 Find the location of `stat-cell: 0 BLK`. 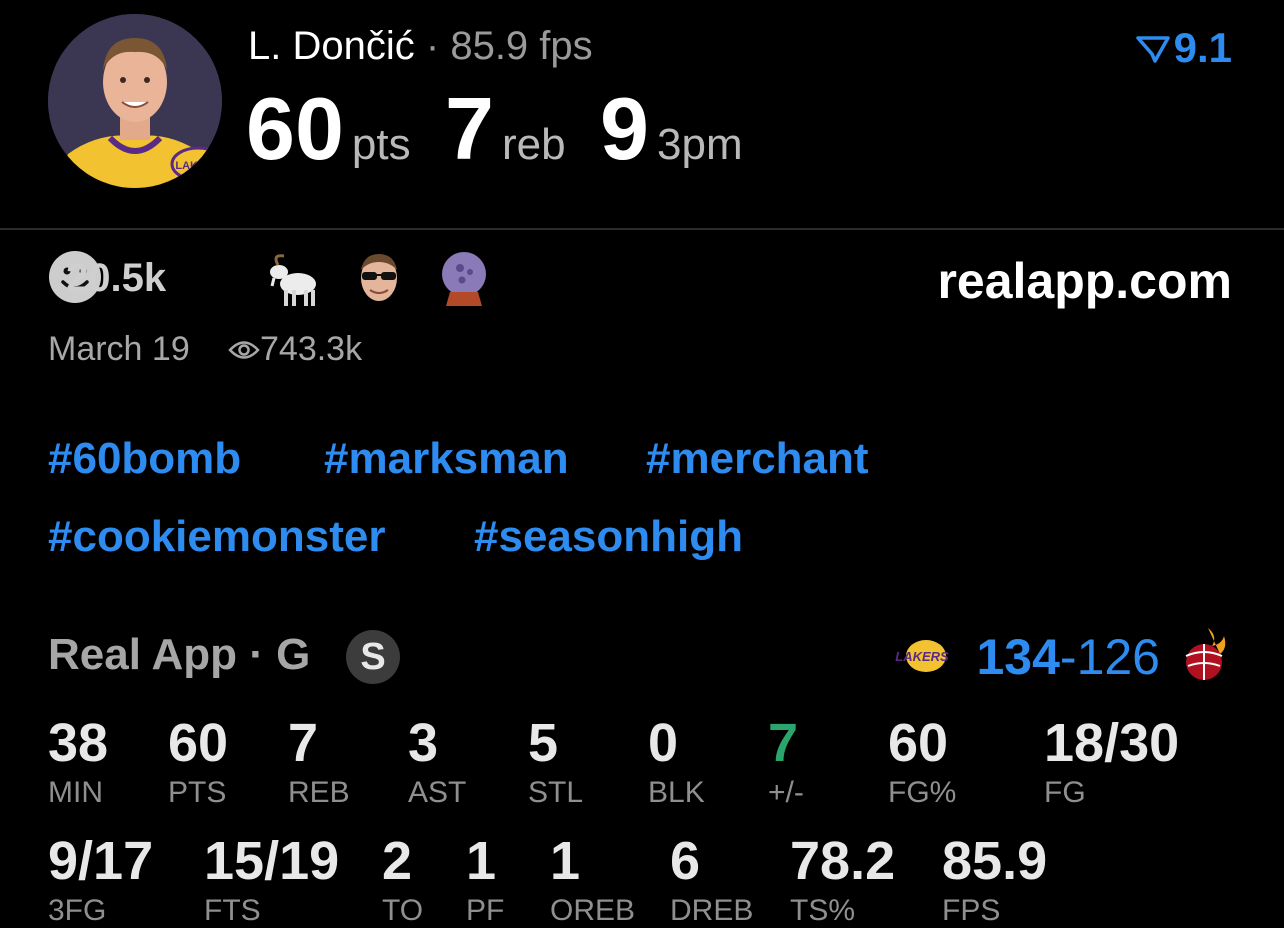

stat-cell: 0 BLK is located at coordinates (676, 762).